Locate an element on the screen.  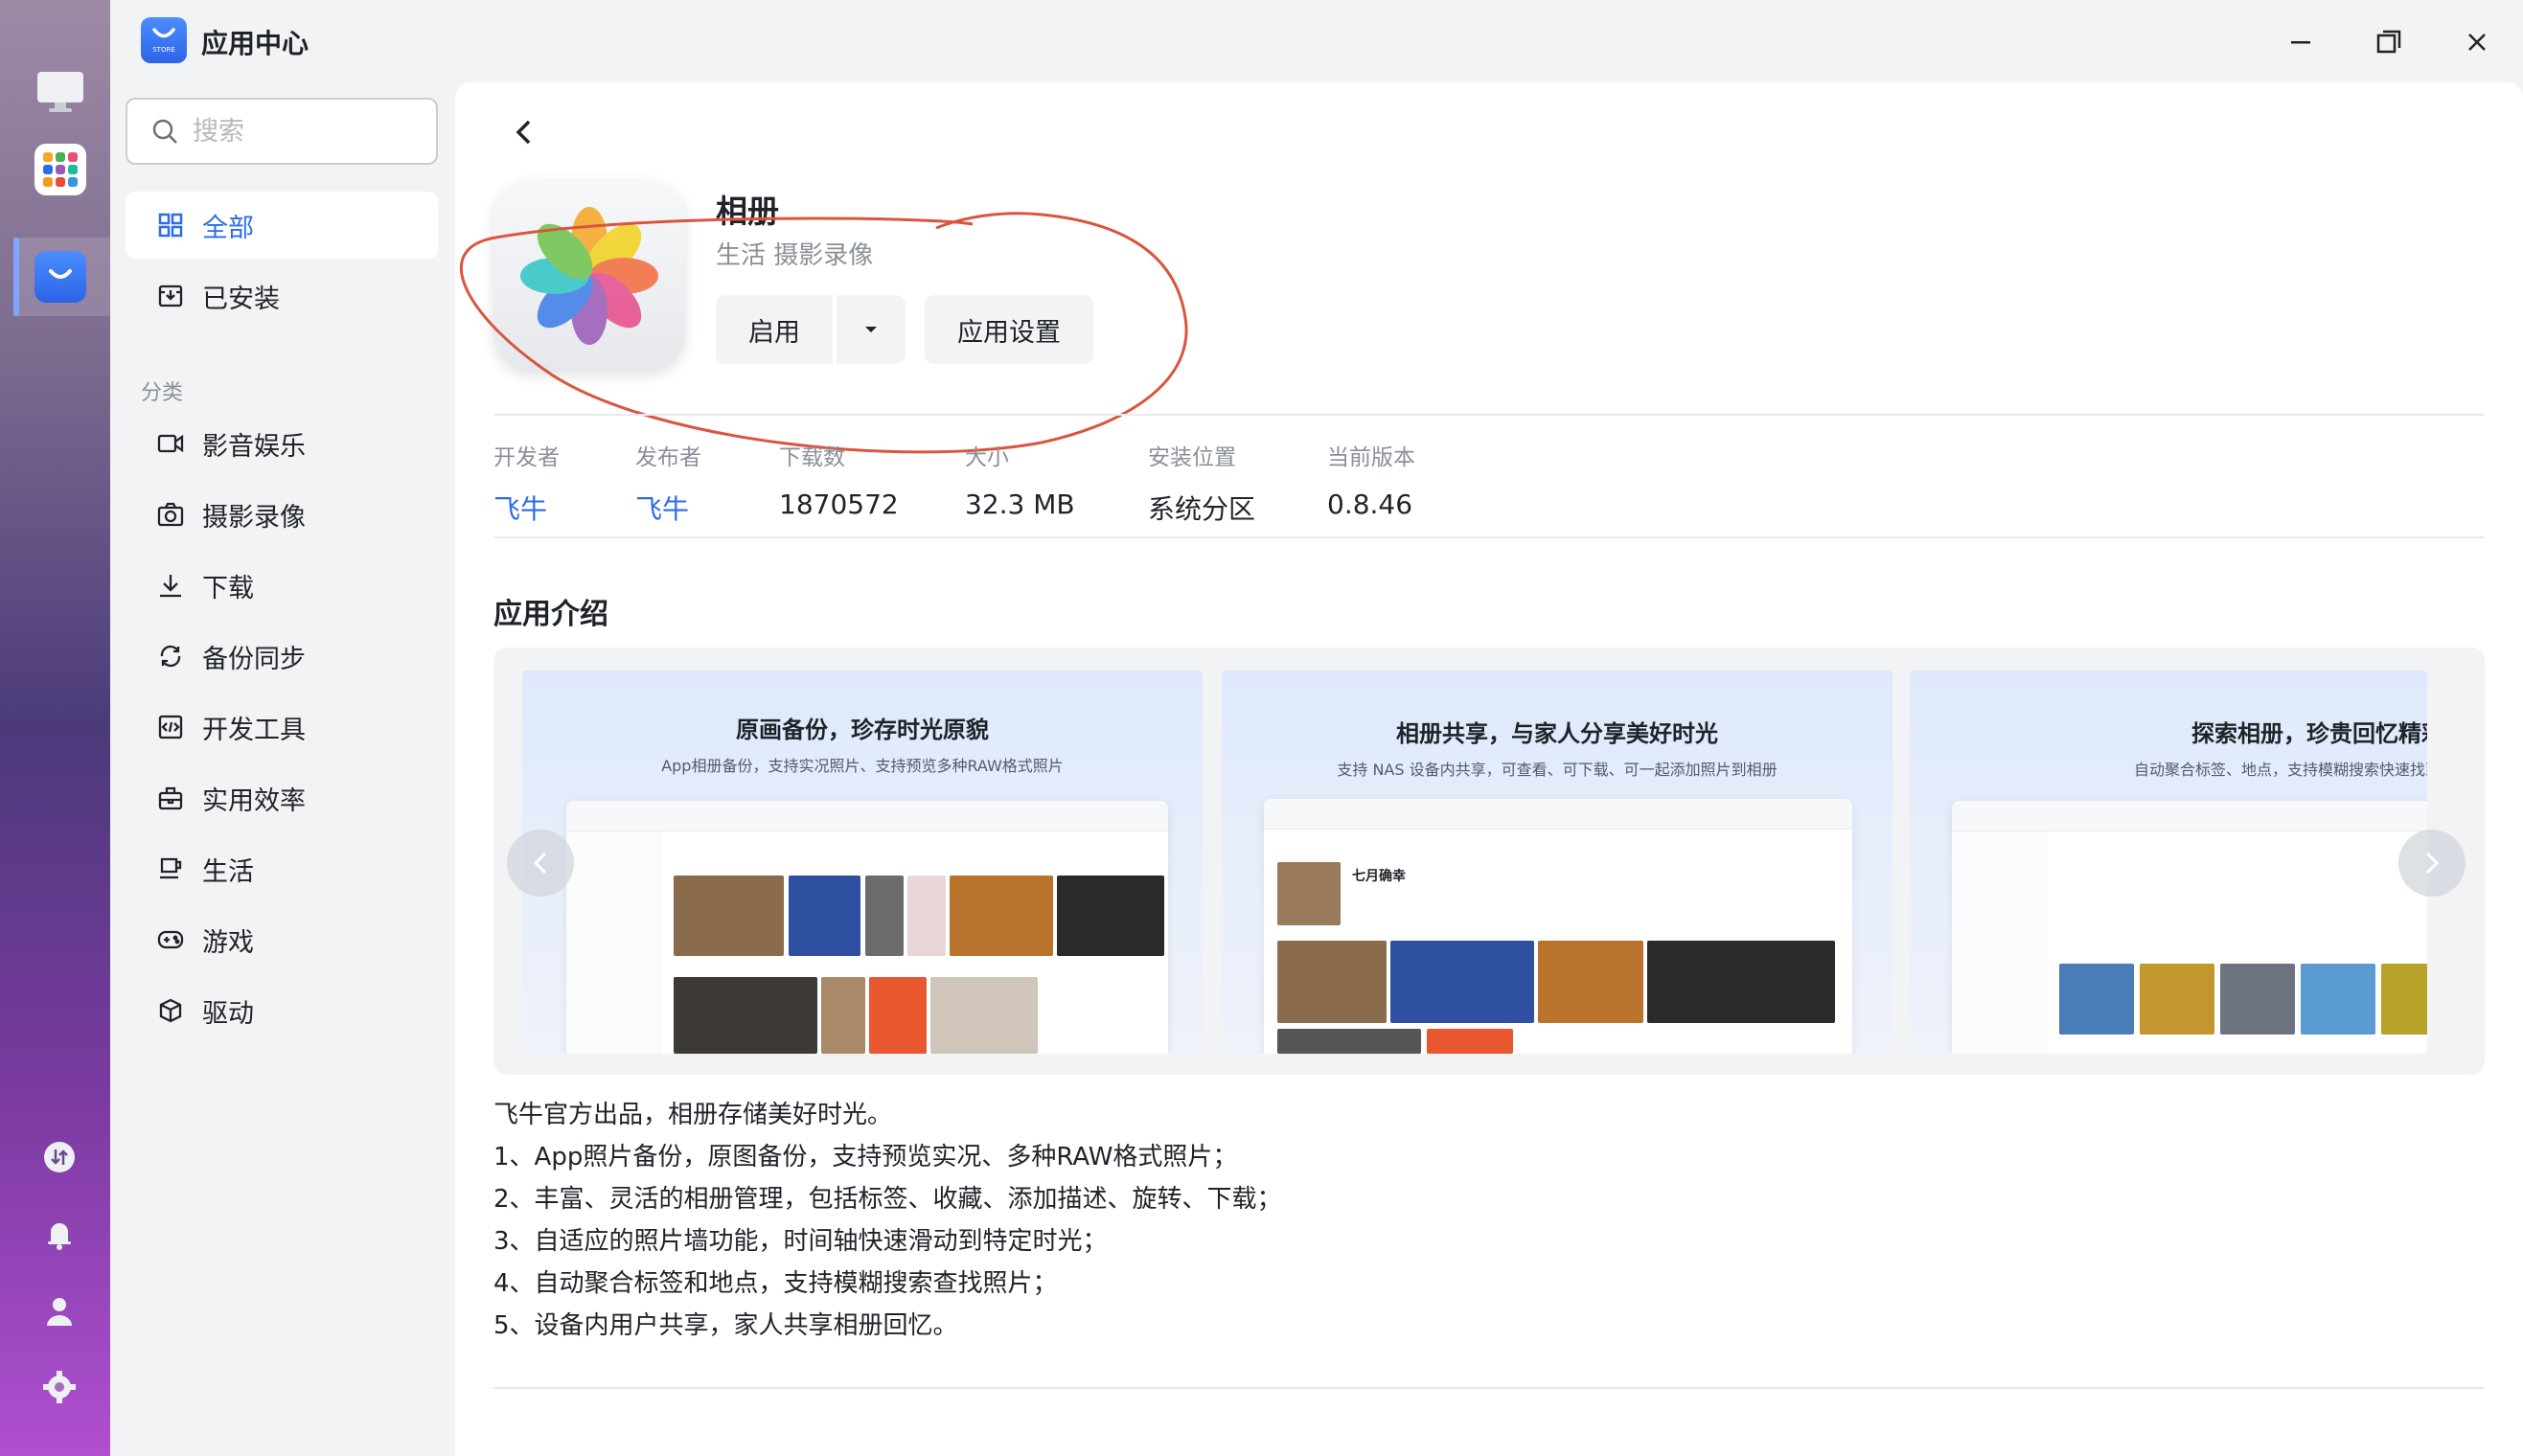
sidebar: 全部 已安装 分类 影音娱乐 摄影录像 下载 备份同步 开发工具 is located at coordinates (283, 769).